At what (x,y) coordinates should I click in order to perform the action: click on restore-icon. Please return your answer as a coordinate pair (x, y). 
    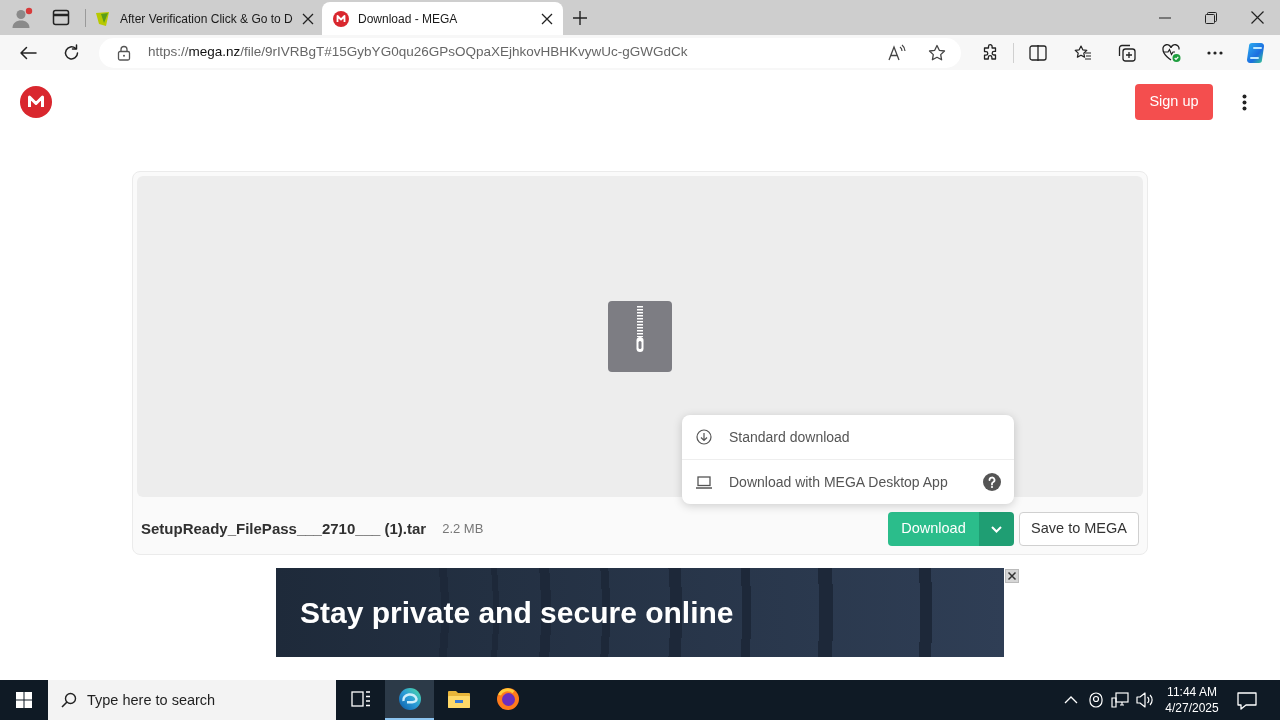
    Looking at the image, I should click on (1211, 17).